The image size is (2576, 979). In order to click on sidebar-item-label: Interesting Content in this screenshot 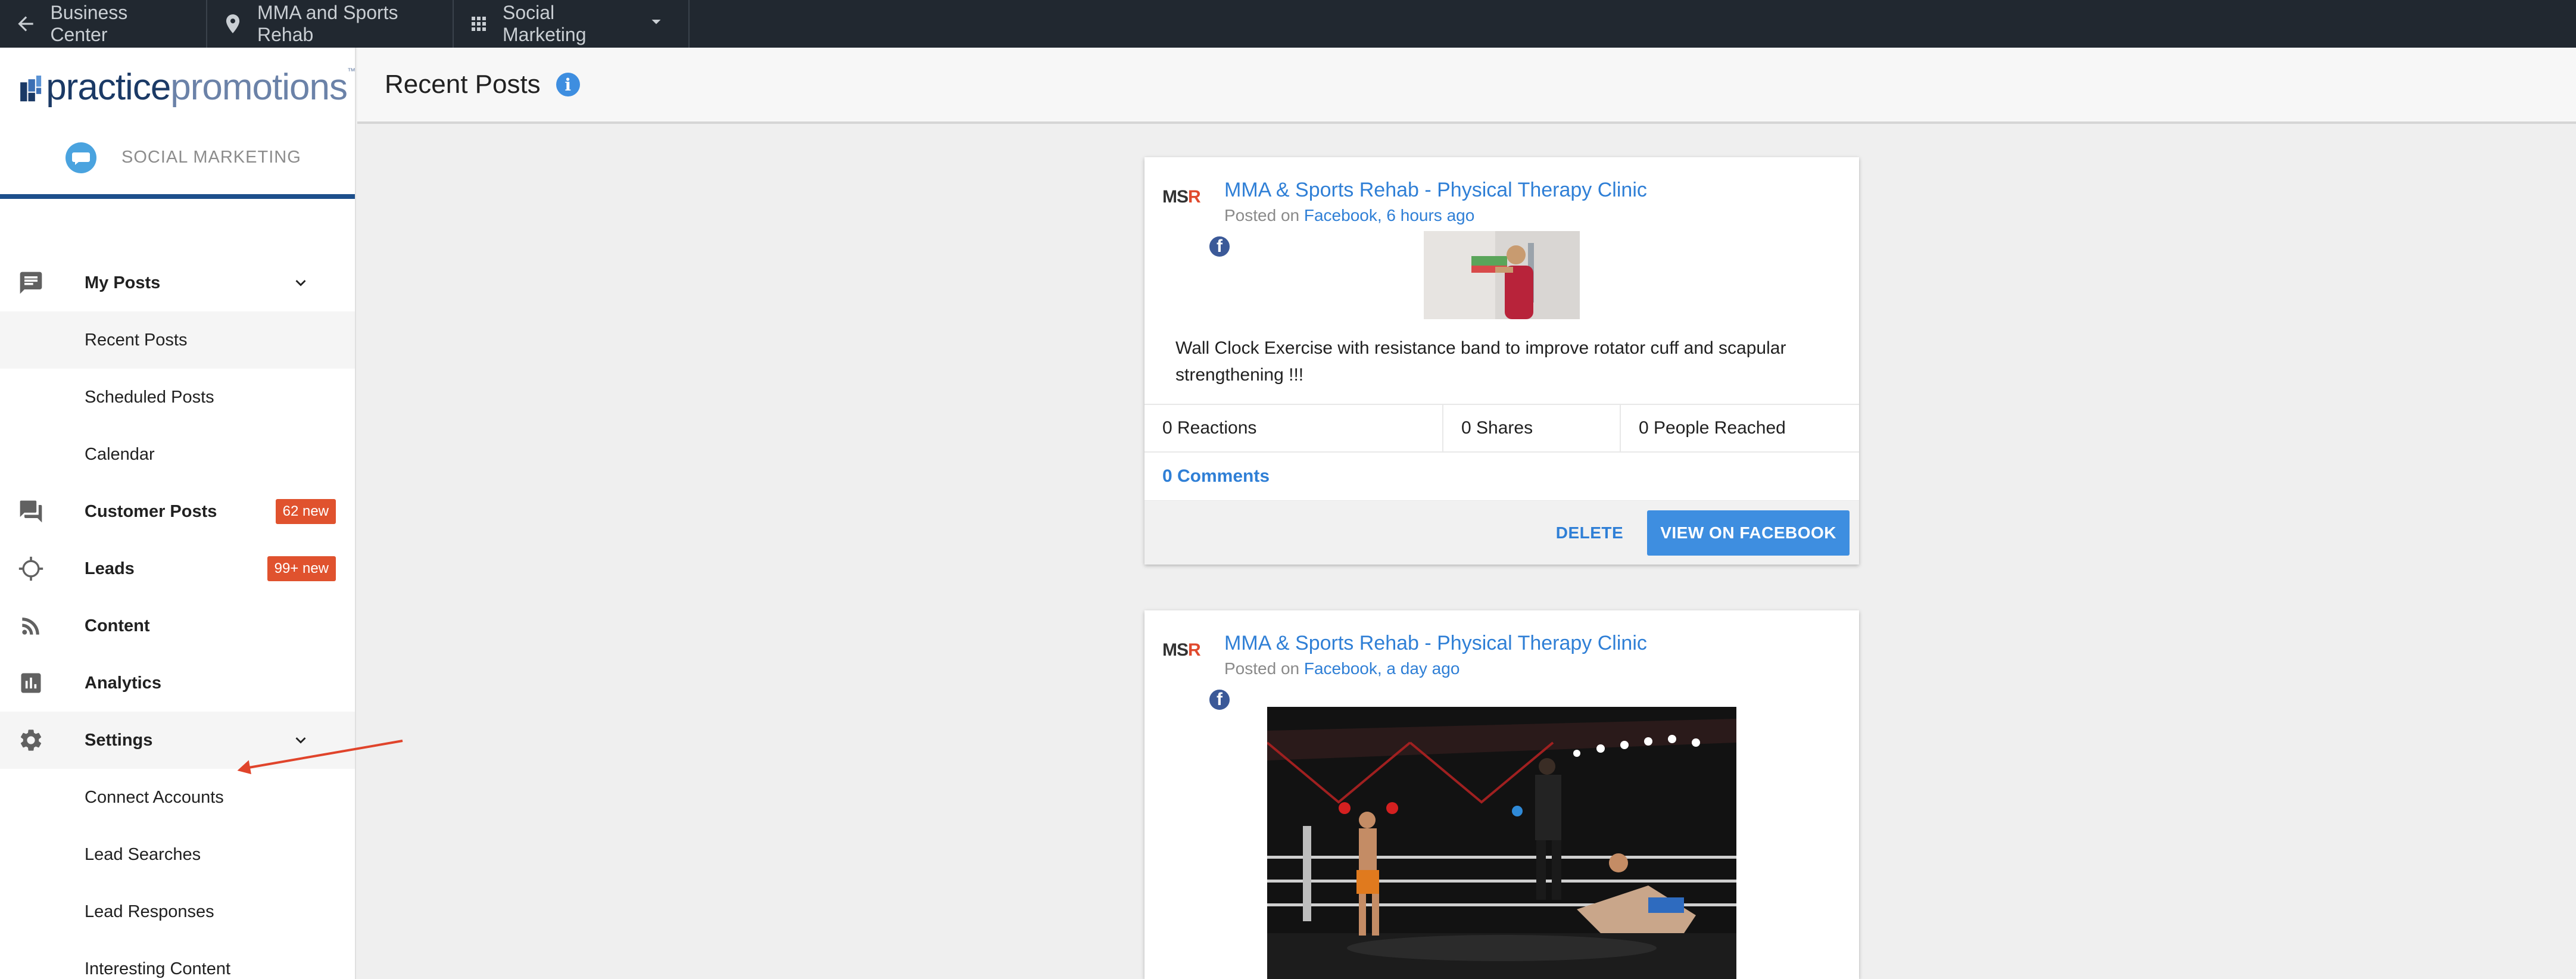, I will do `click(158, 968)`.